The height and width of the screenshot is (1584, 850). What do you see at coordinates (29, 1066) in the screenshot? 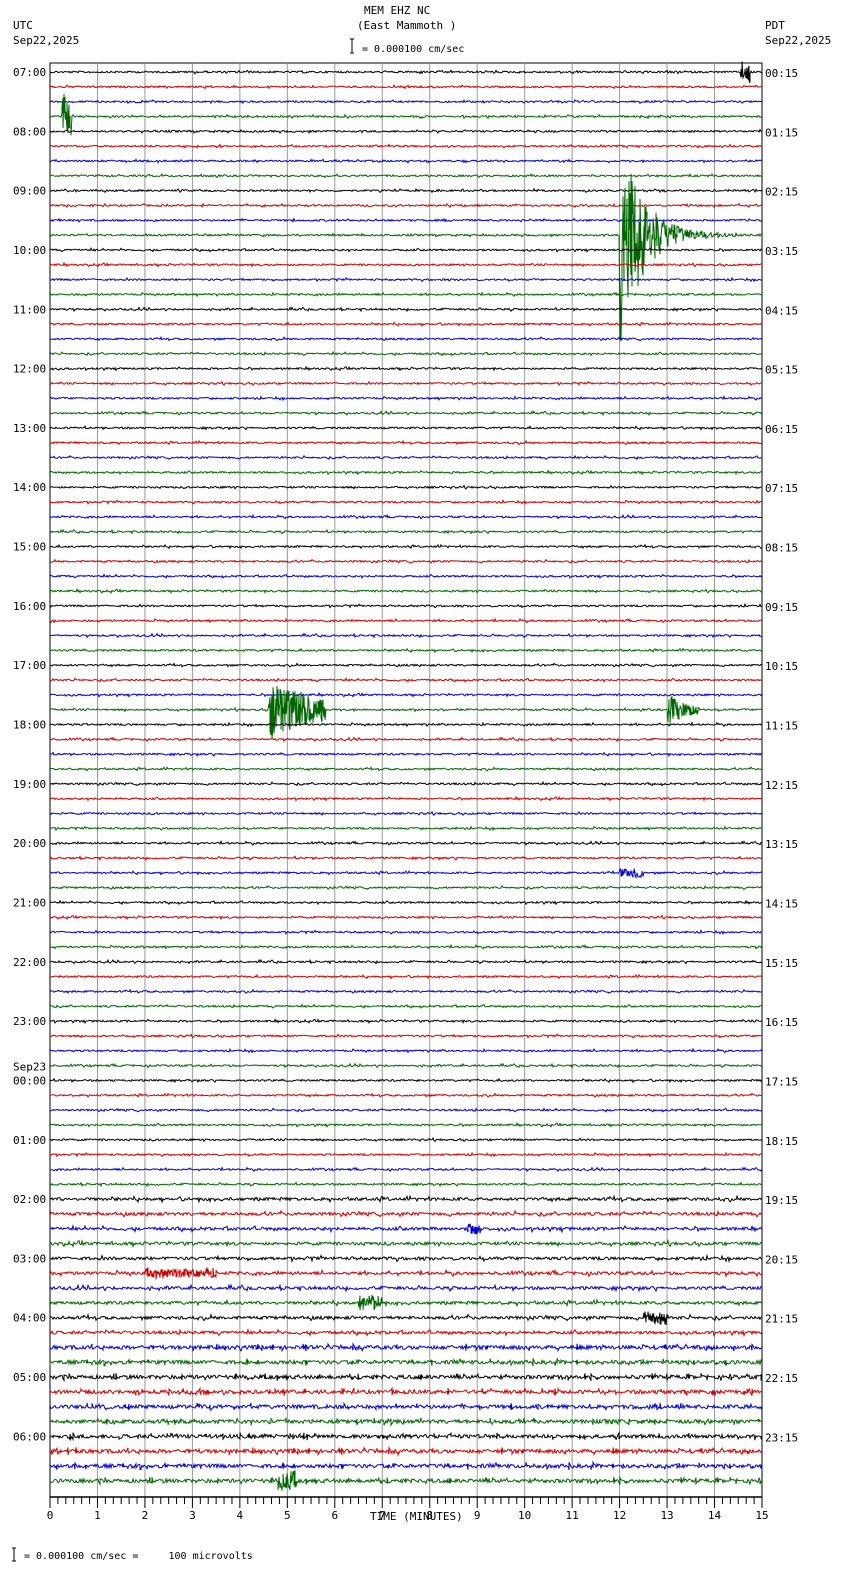
I see `date-change-label: Sep23` at bounding box center [29, 1066].